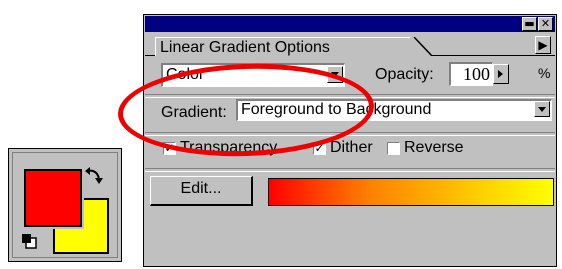 This screenshot has height=269, width=562. I want to click on tab-row: Linear Gradient Options ▶, so click(350, 45).